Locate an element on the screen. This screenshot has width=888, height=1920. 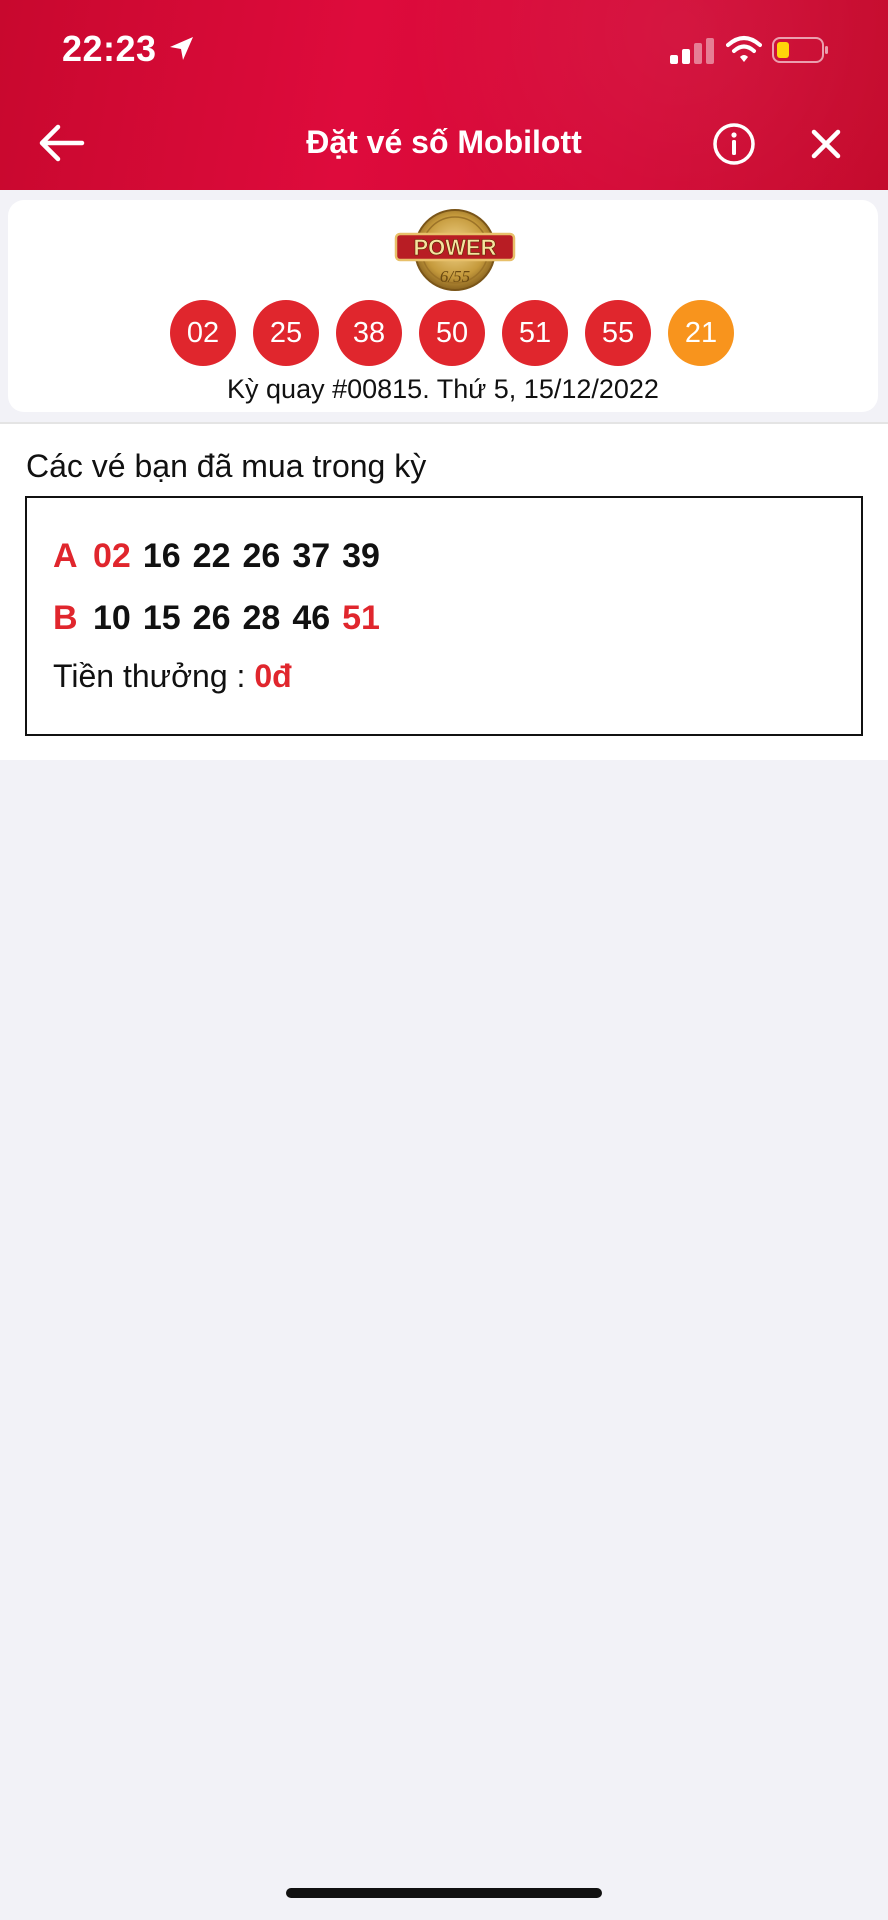
ticket-number: 22 is located at coordinates (211, 555).